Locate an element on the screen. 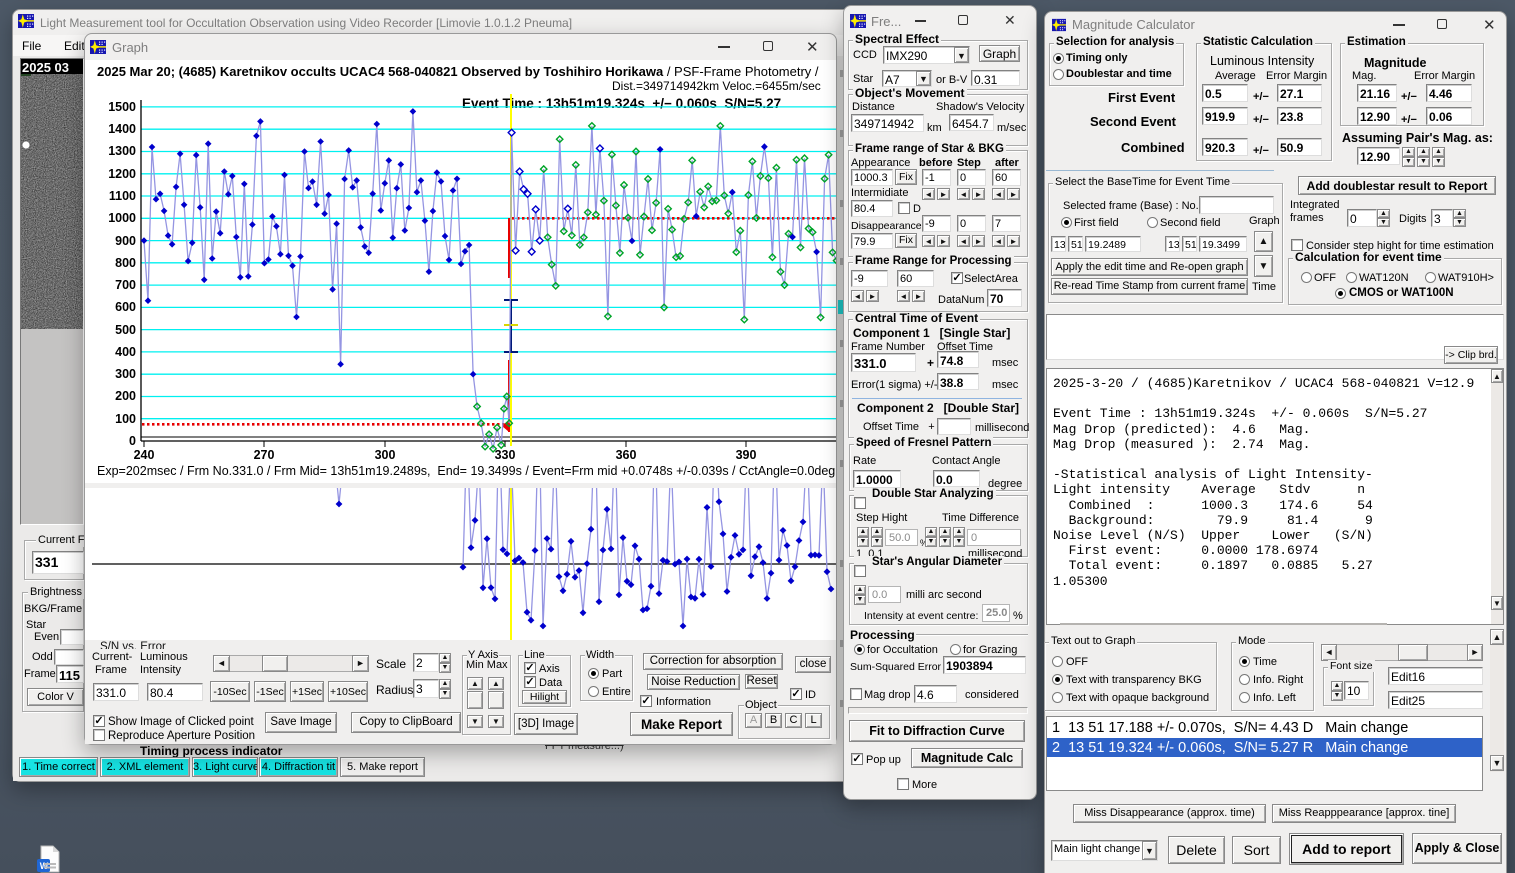 The image size is (1515, 873). svg-text: 1300 is located at coordinates (122, 151).